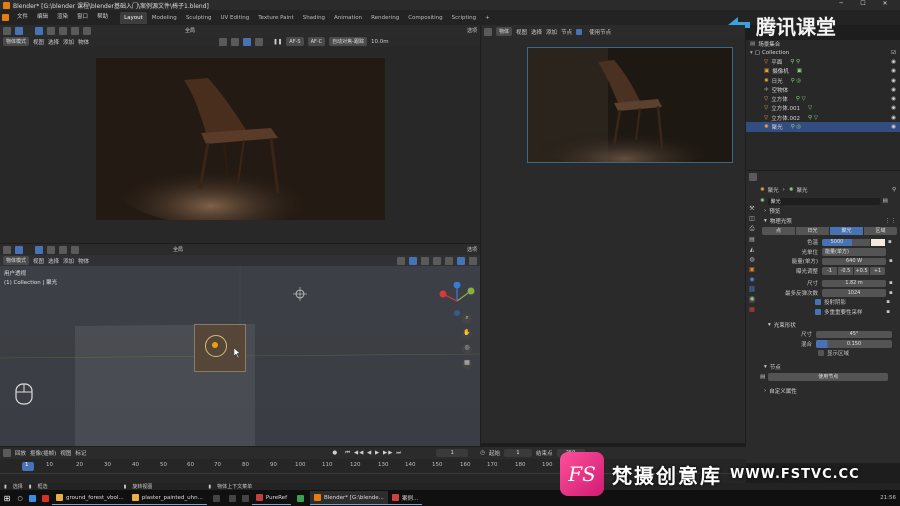 The width and height of the screenshot is (900, 506). Describe the element at coordinates (452, 453) in the screenshot. I see `current-frame-field: 1` at that location.